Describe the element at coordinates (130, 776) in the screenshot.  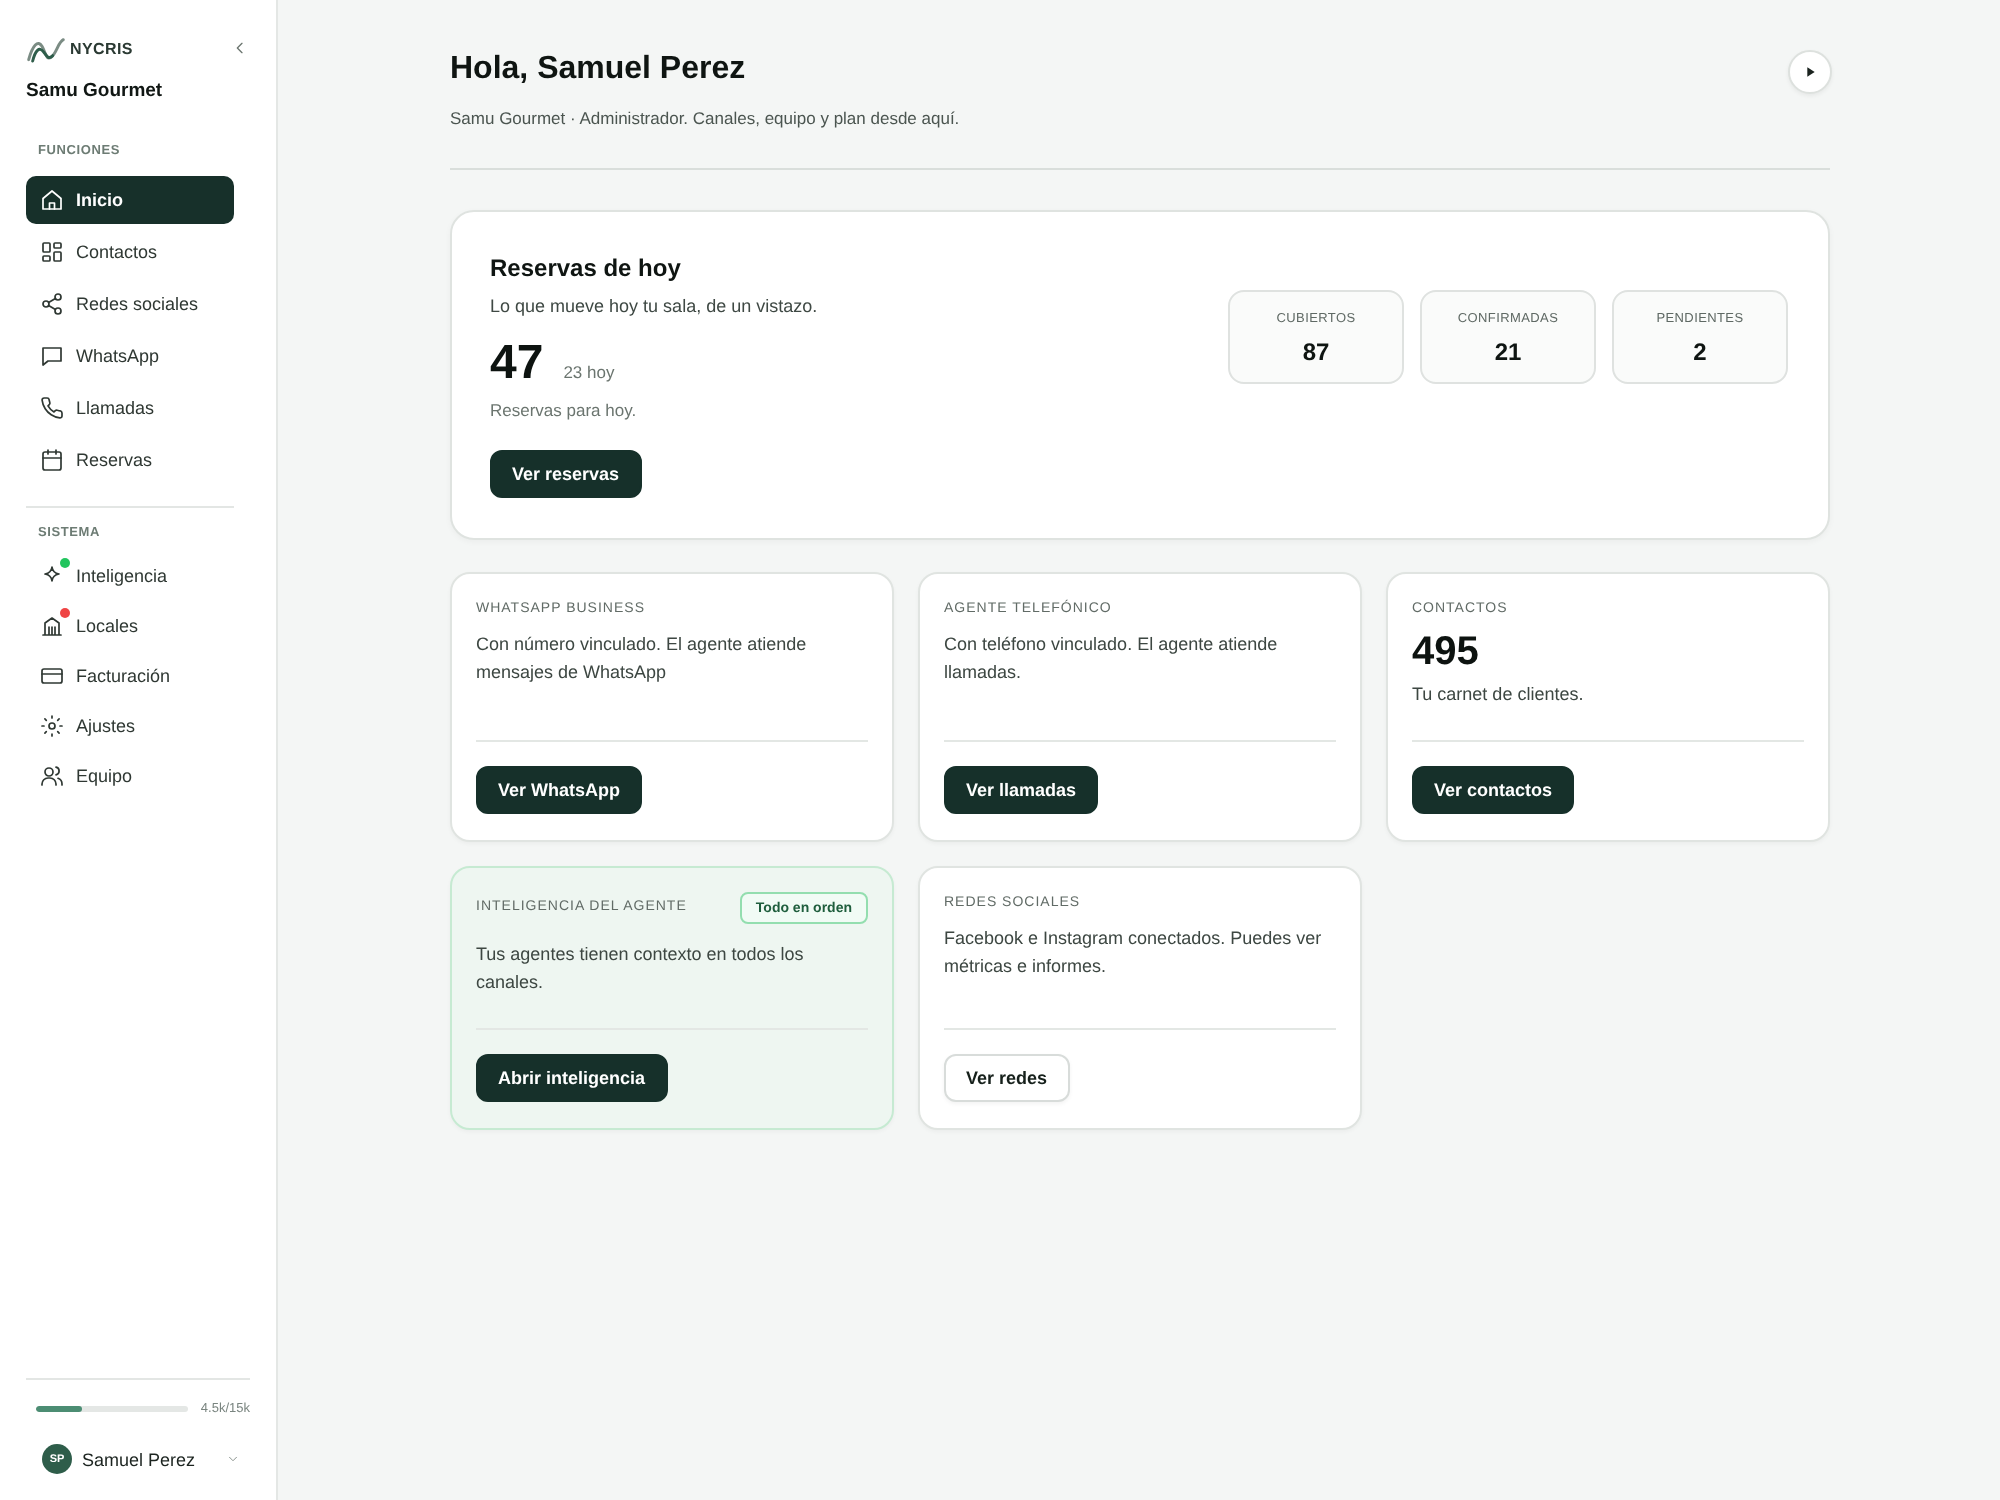
I see `nav-item: Equipo` at that location.